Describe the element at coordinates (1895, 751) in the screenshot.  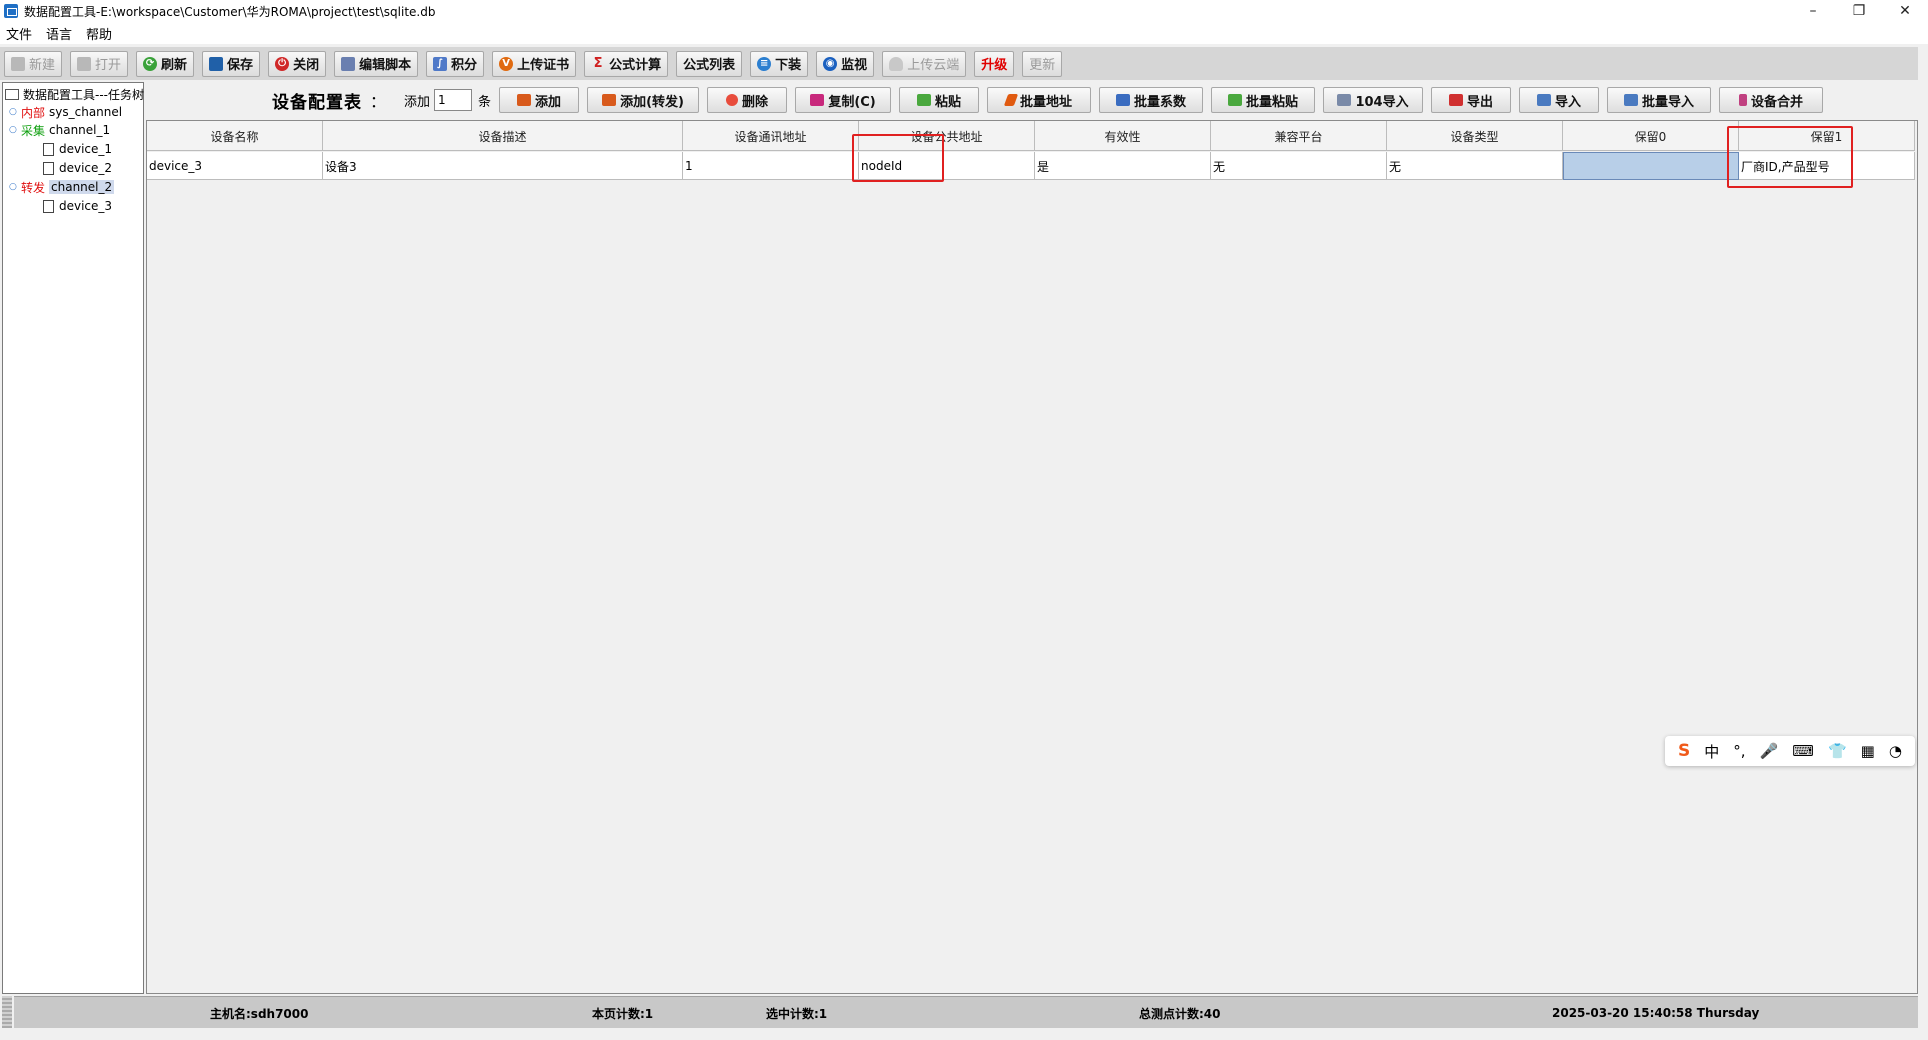
I see `more-icon: ◔` at that location.